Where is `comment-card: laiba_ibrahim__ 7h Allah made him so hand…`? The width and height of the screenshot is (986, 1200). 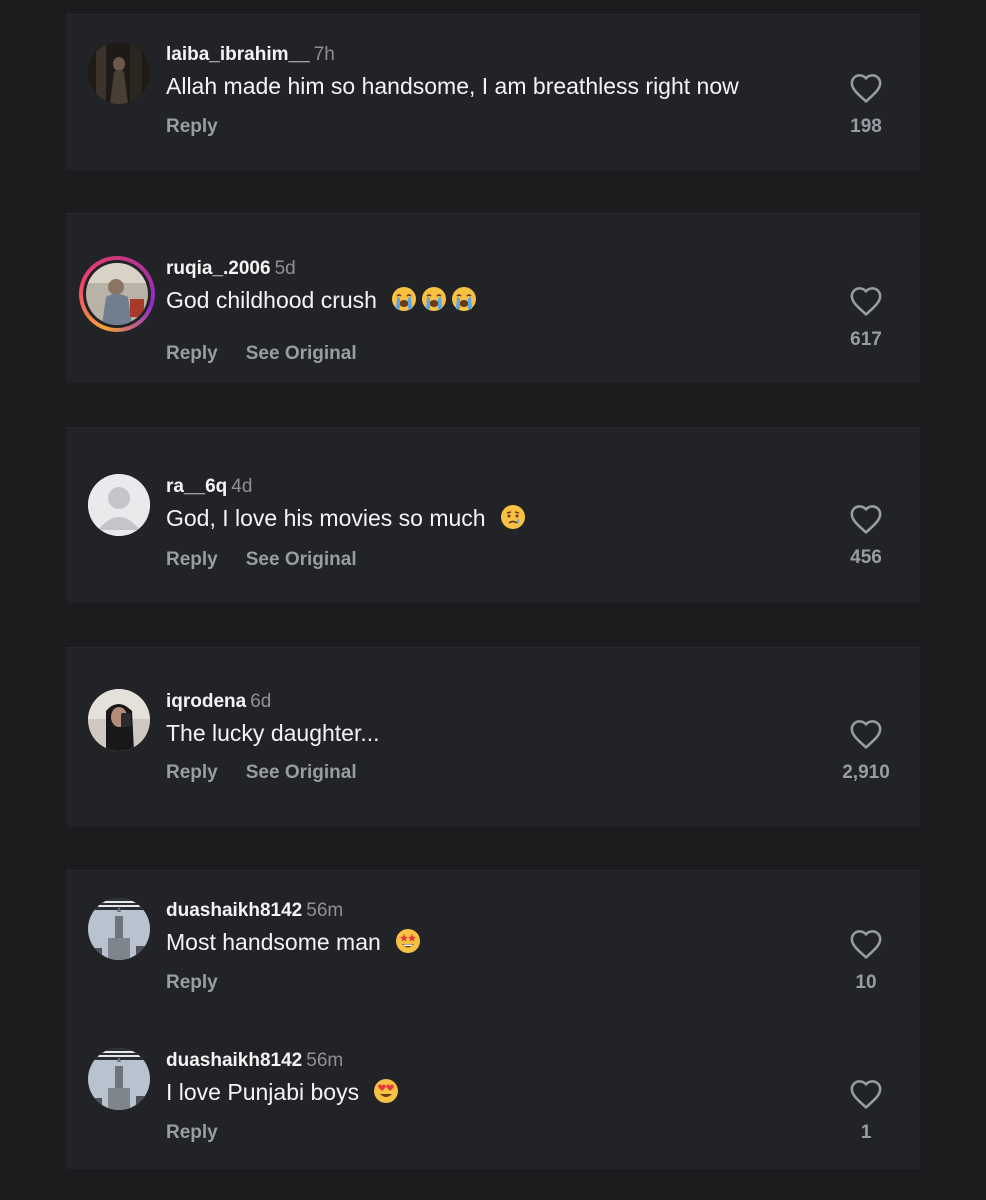 comment-card: laiba_ibrahim__ 7h Allah made him so hand… is located at coordinates (493, 92).